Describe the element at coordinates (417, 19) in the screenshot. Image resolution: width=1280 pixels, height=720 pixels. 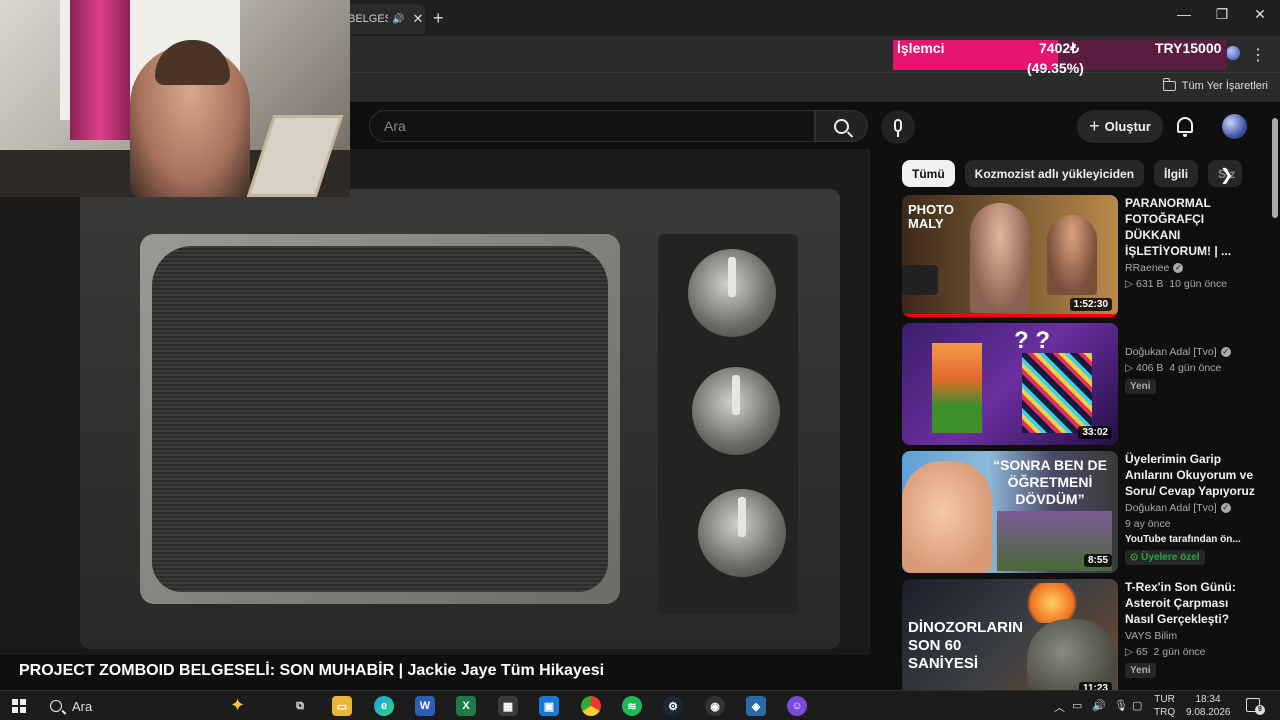
I see `tab-close-icon: ✕` at that location.